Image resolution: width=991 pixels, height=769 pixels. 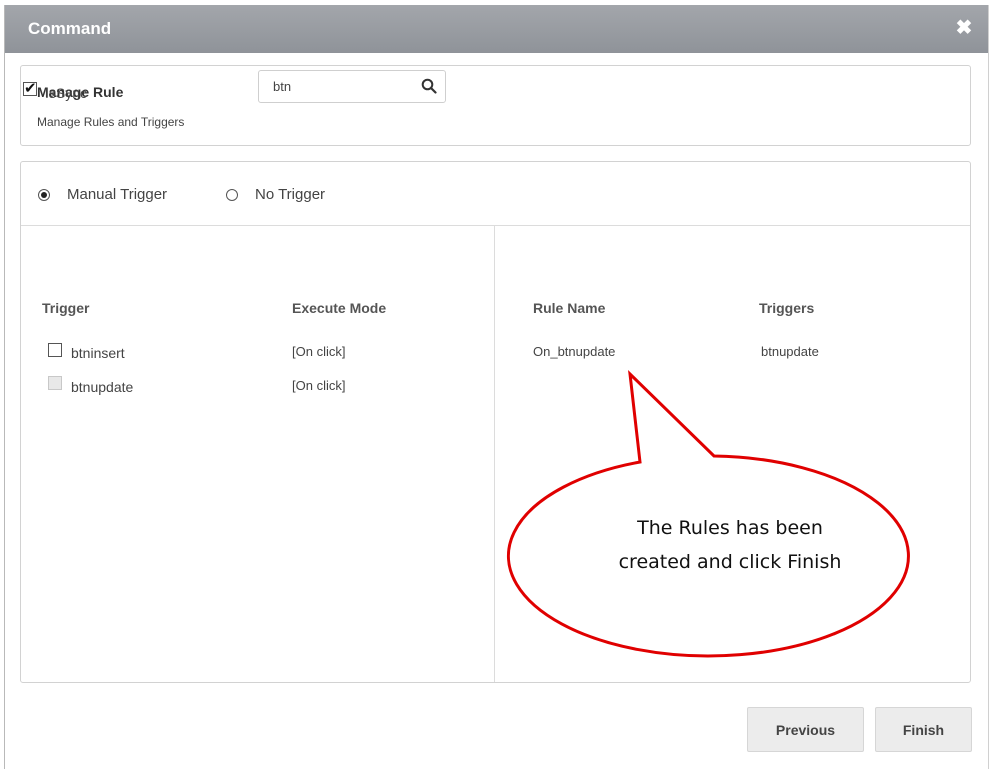 What do you see at coordinates (496, 29) in the screenshot?
I see `dialog-titlebar: Command ✖` at bounding box center [496, 29].